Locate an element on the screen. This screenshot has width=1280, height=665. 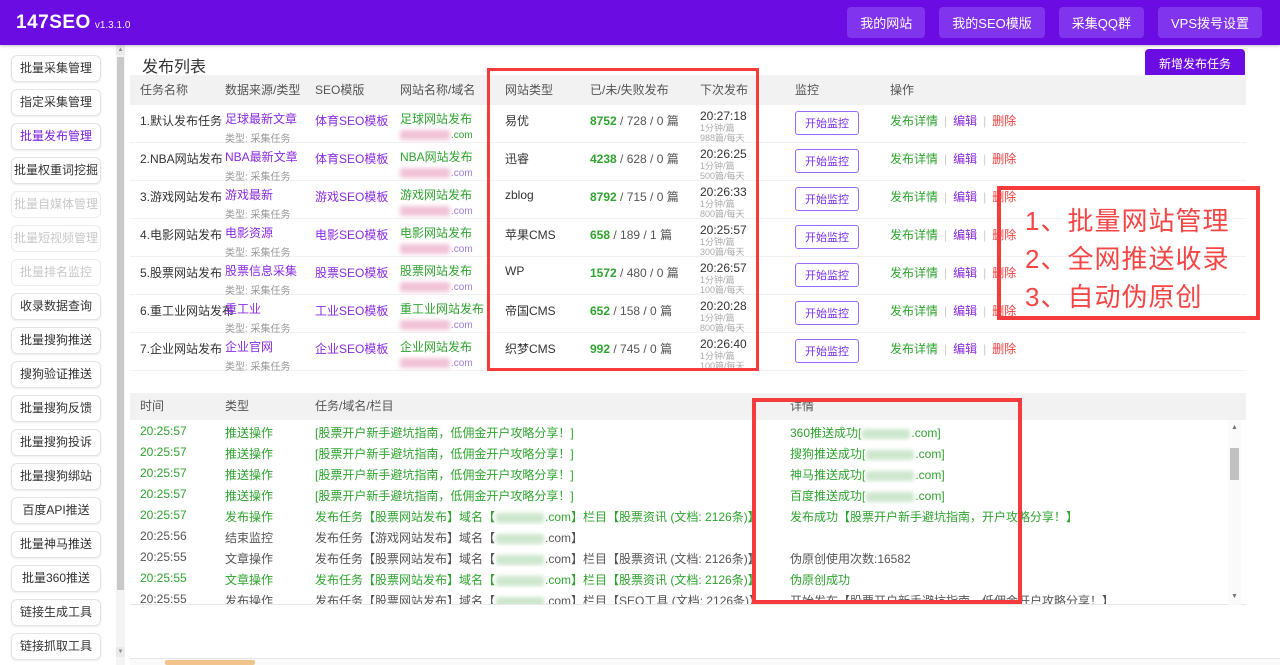
sidebar-item: 链接抓取工具 is located at coordinates (56, 646).